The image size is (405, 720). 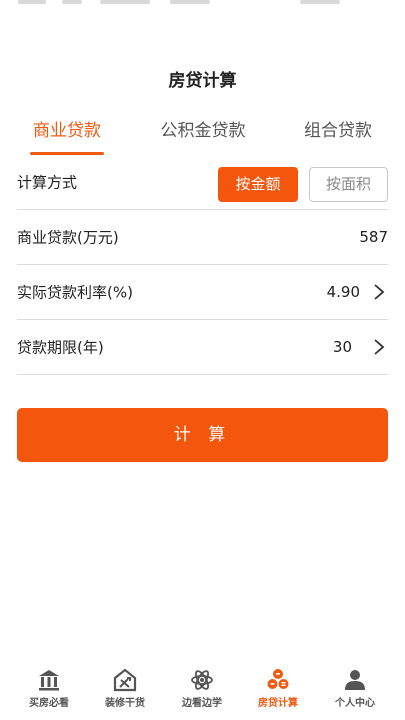 I want to click on person-icon, so click(x=355, y=680).